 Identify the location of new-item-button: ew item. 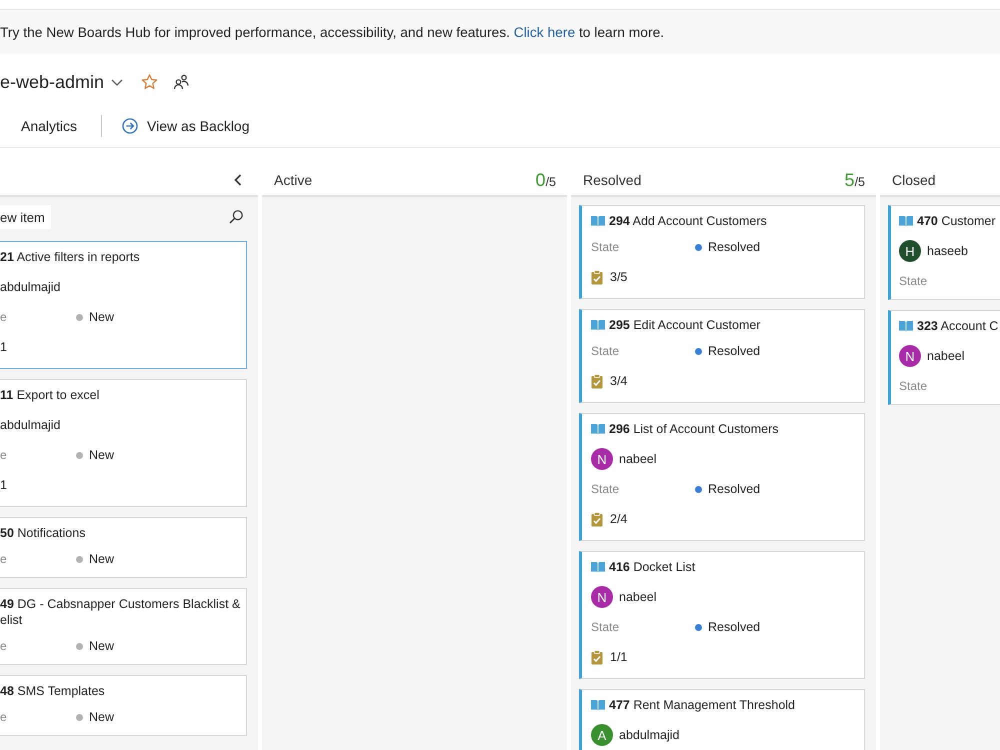
(25, 217).